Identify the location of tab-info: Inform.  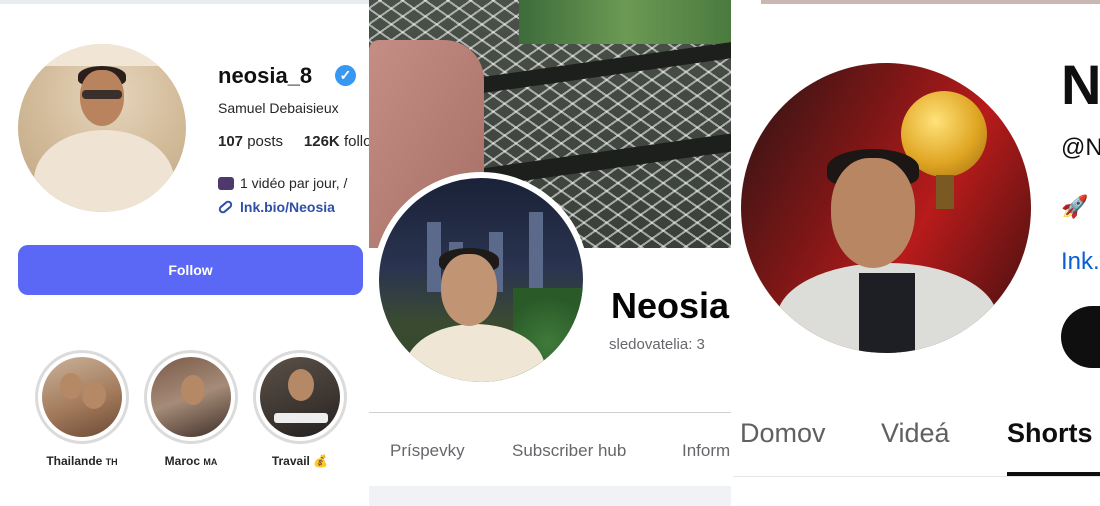
(706, 451).